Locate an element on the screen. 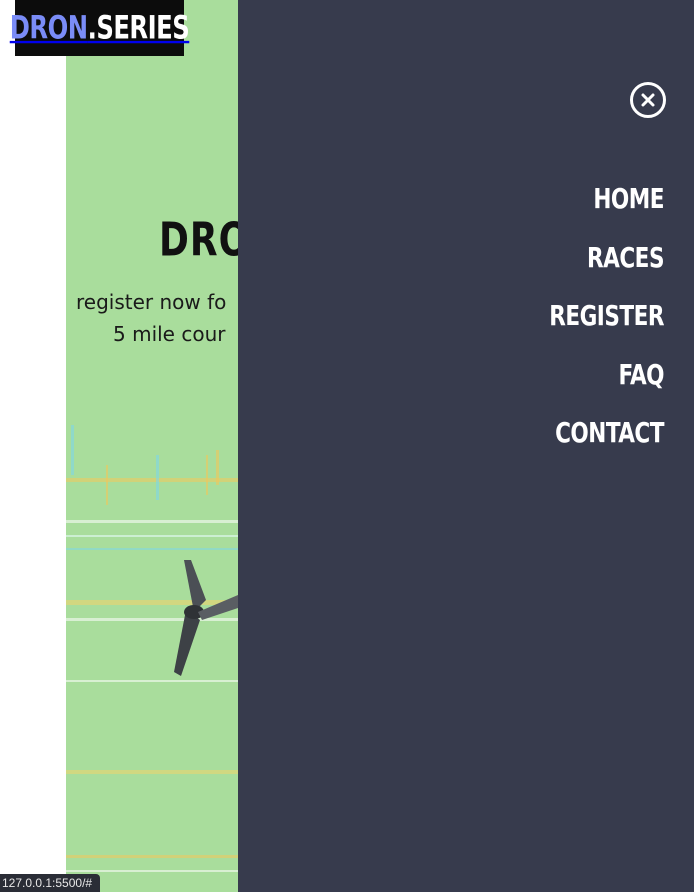 This screenshot has width=694, height=892. menu-list: HOME RACES REGISTER FAQ CONTACT is located at coordinates (606, 316).